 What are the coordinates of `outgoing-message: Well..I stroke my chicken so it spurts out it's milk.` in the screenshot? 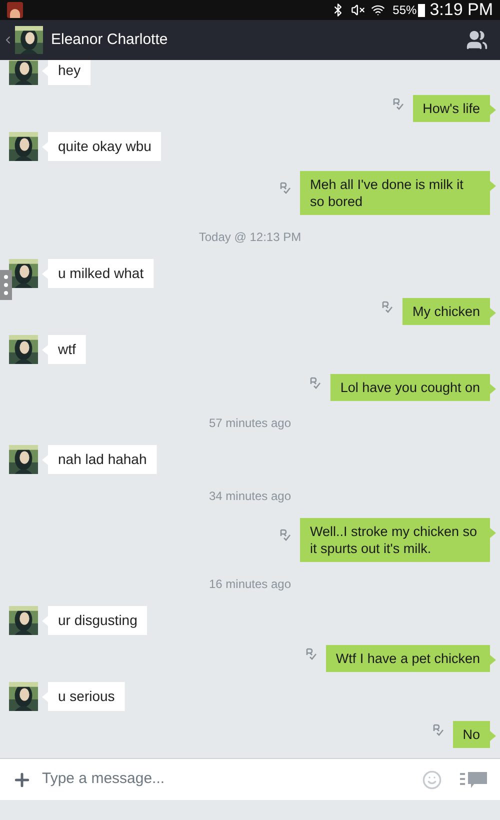 It's located at (398, 540).